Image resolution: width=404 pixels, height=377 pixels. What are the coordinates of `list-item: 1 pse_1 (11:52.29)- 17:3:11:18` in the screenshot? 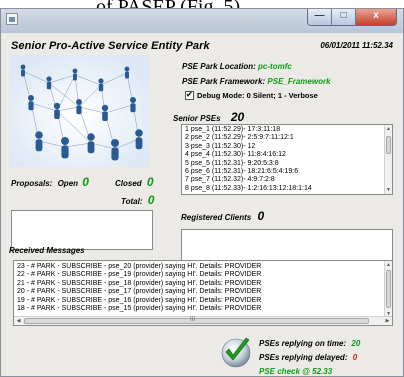 It's located at (282, 130).